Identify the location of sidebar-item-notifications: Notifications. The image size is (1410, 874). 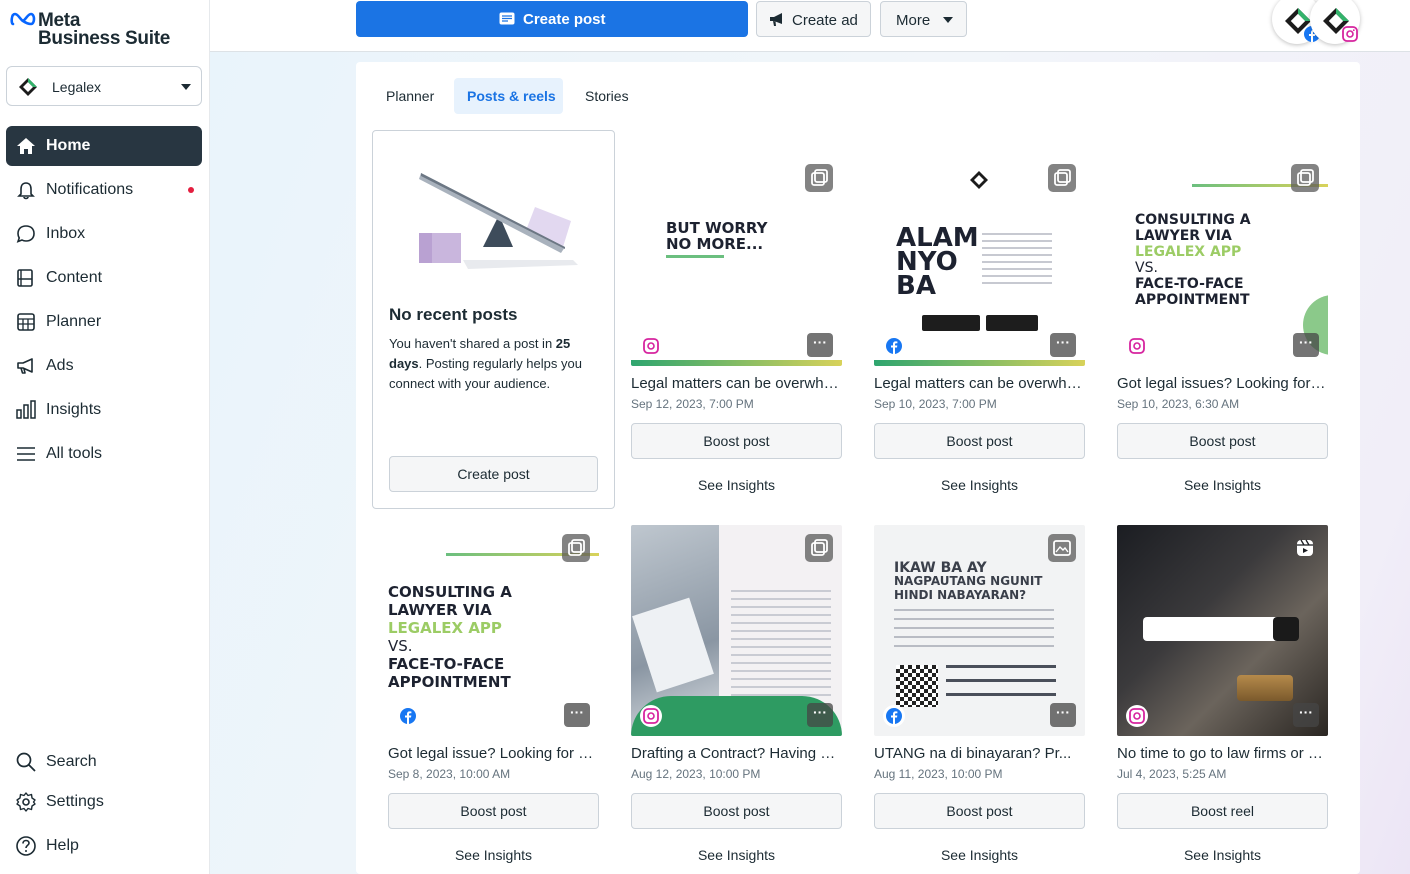
(104, 190).